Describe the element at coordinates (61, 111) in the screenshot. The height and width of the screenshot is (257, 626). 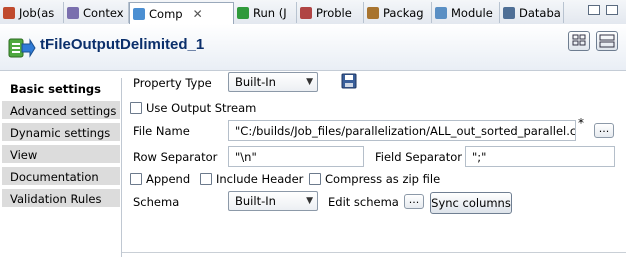
I see `nav-item-advanced-settings: Advanced settings` at that location.